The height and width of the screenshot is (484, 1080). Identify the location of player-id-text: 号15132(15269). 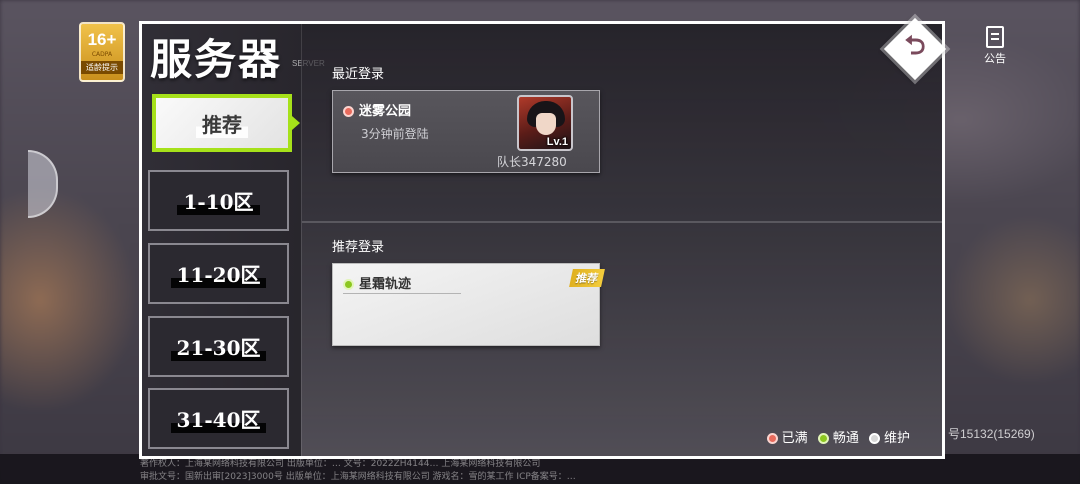
(991, 434).